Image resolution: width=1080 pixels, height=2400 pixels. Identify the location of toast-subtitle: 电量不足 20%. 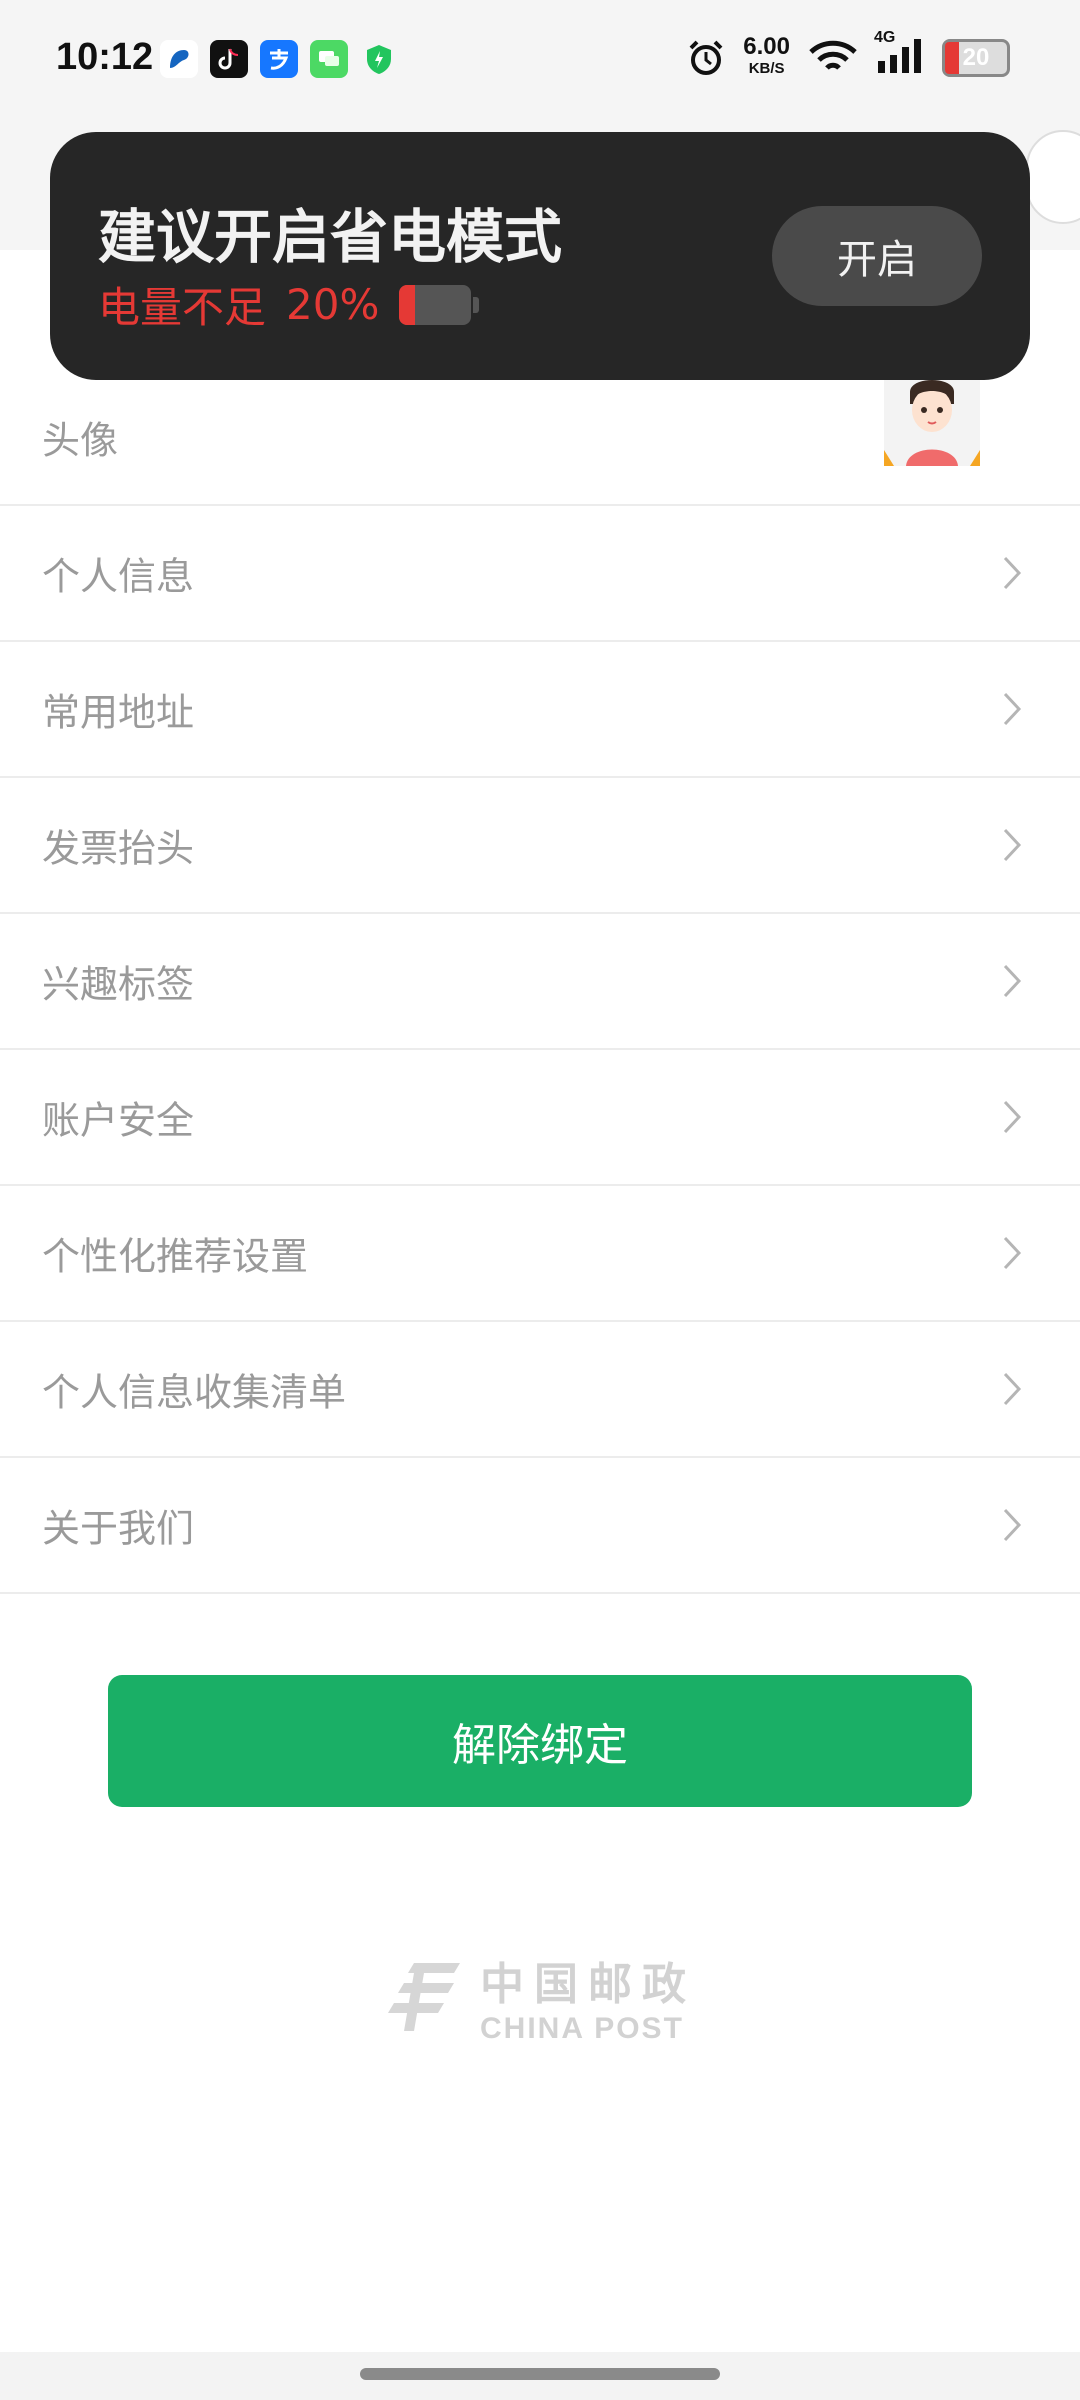
(289, 304).